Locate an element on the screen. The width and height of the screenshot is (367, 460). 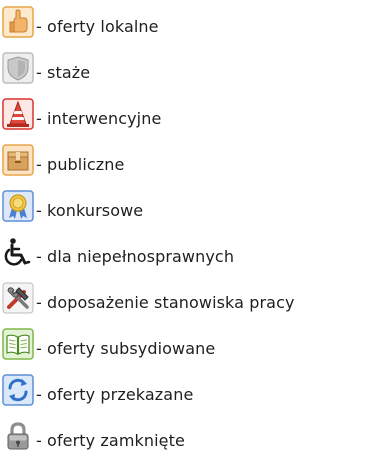
legend-label: - doposażenie stanowiska pracy is located at coordinates (165, 302).